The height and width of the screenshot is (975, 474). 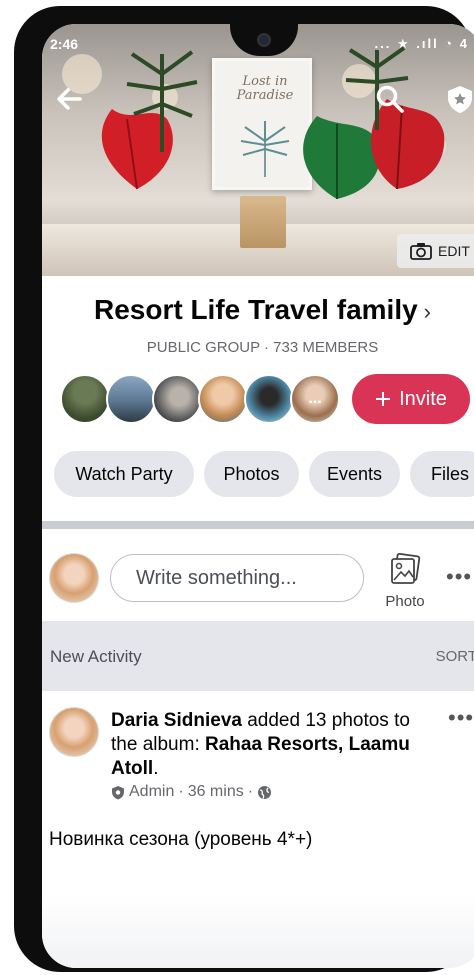 I want to click on add-photo-button: Photo, so click(x=405, y=580).